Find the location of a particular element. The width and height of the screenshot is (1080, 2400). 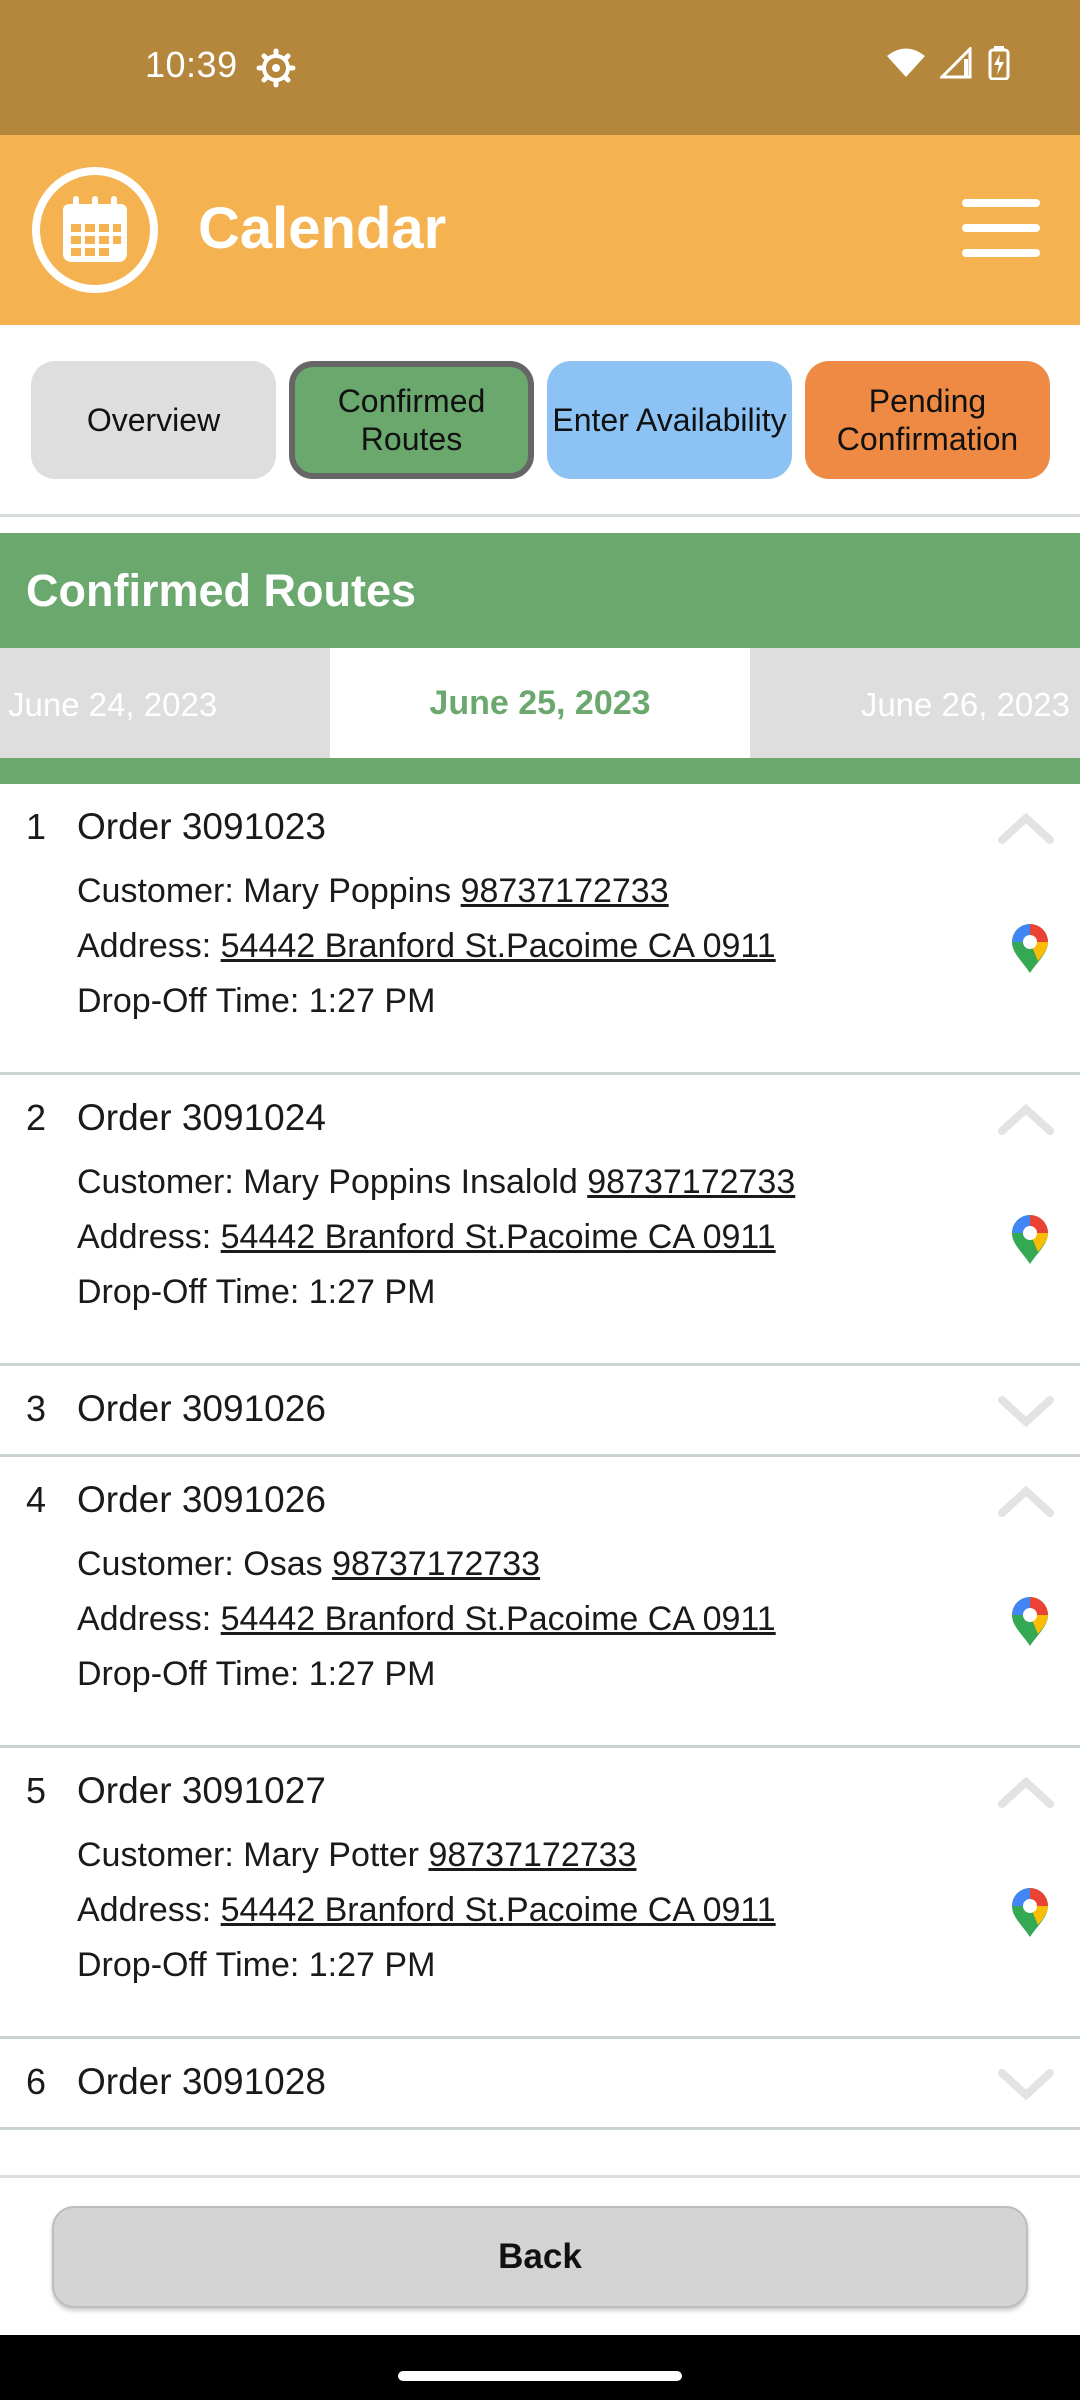

order-index: 4 is located at coordinates (36, 1499).